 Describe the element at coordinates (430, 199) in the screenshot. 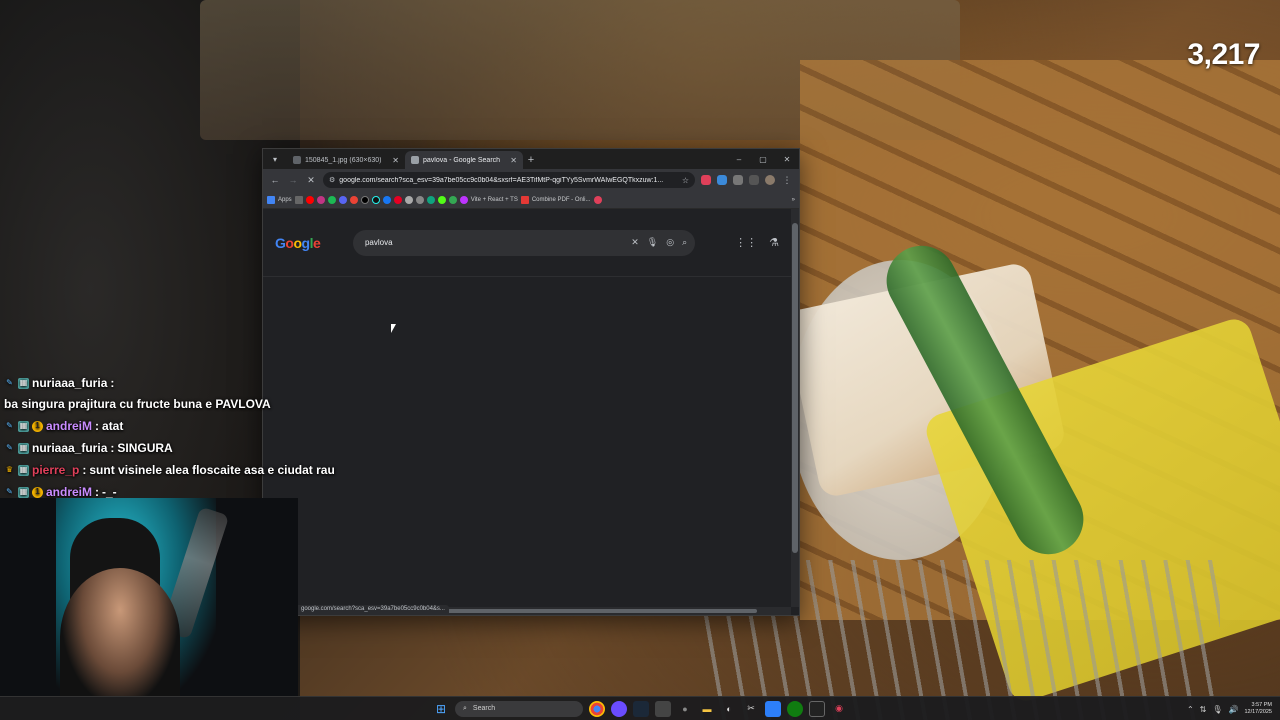

I see `chatgpt-icon` at that location.